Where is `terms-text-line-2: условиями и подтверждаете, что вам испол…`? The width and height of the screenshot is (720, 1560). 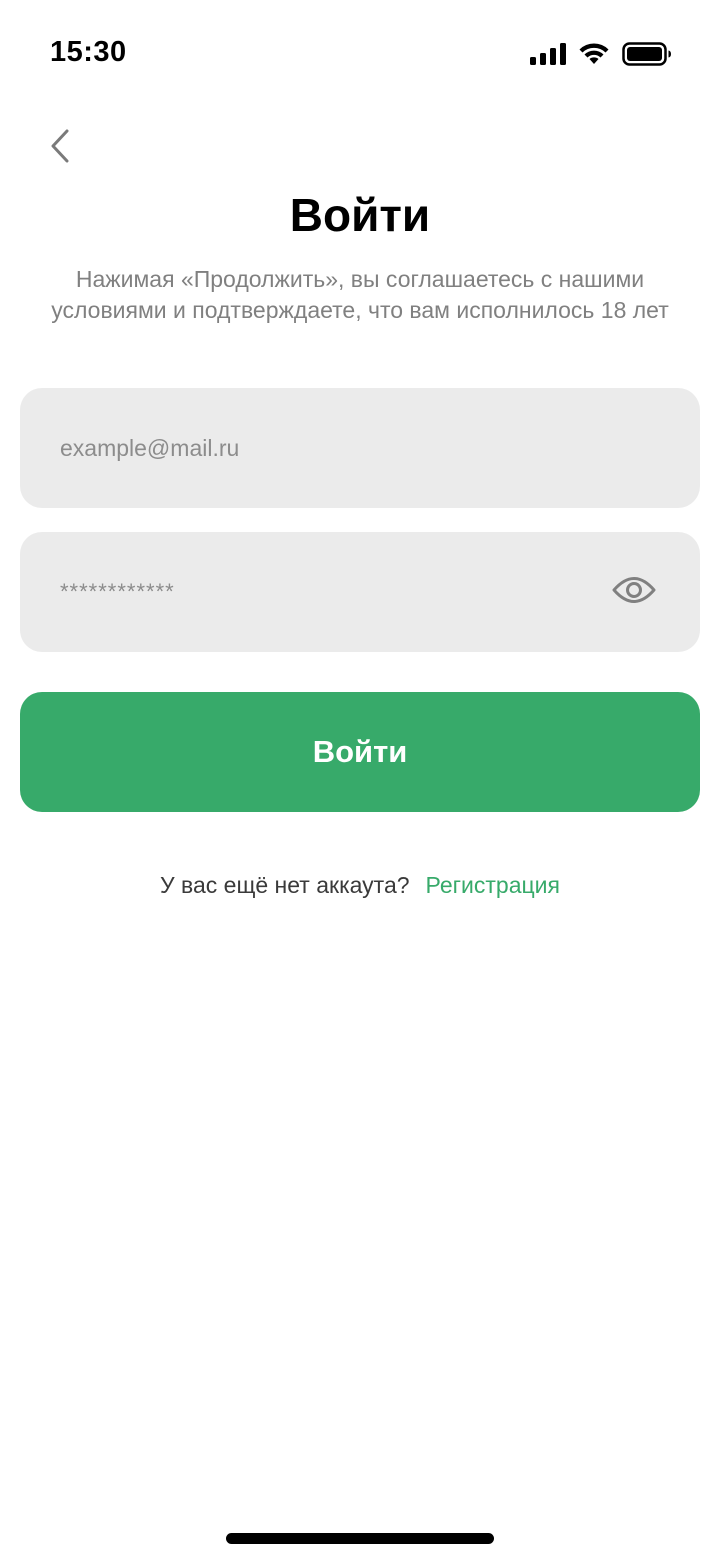 terms-text-line-2: условиями и подтверждаете, что вам испол… is located at coordinates (360, 310).